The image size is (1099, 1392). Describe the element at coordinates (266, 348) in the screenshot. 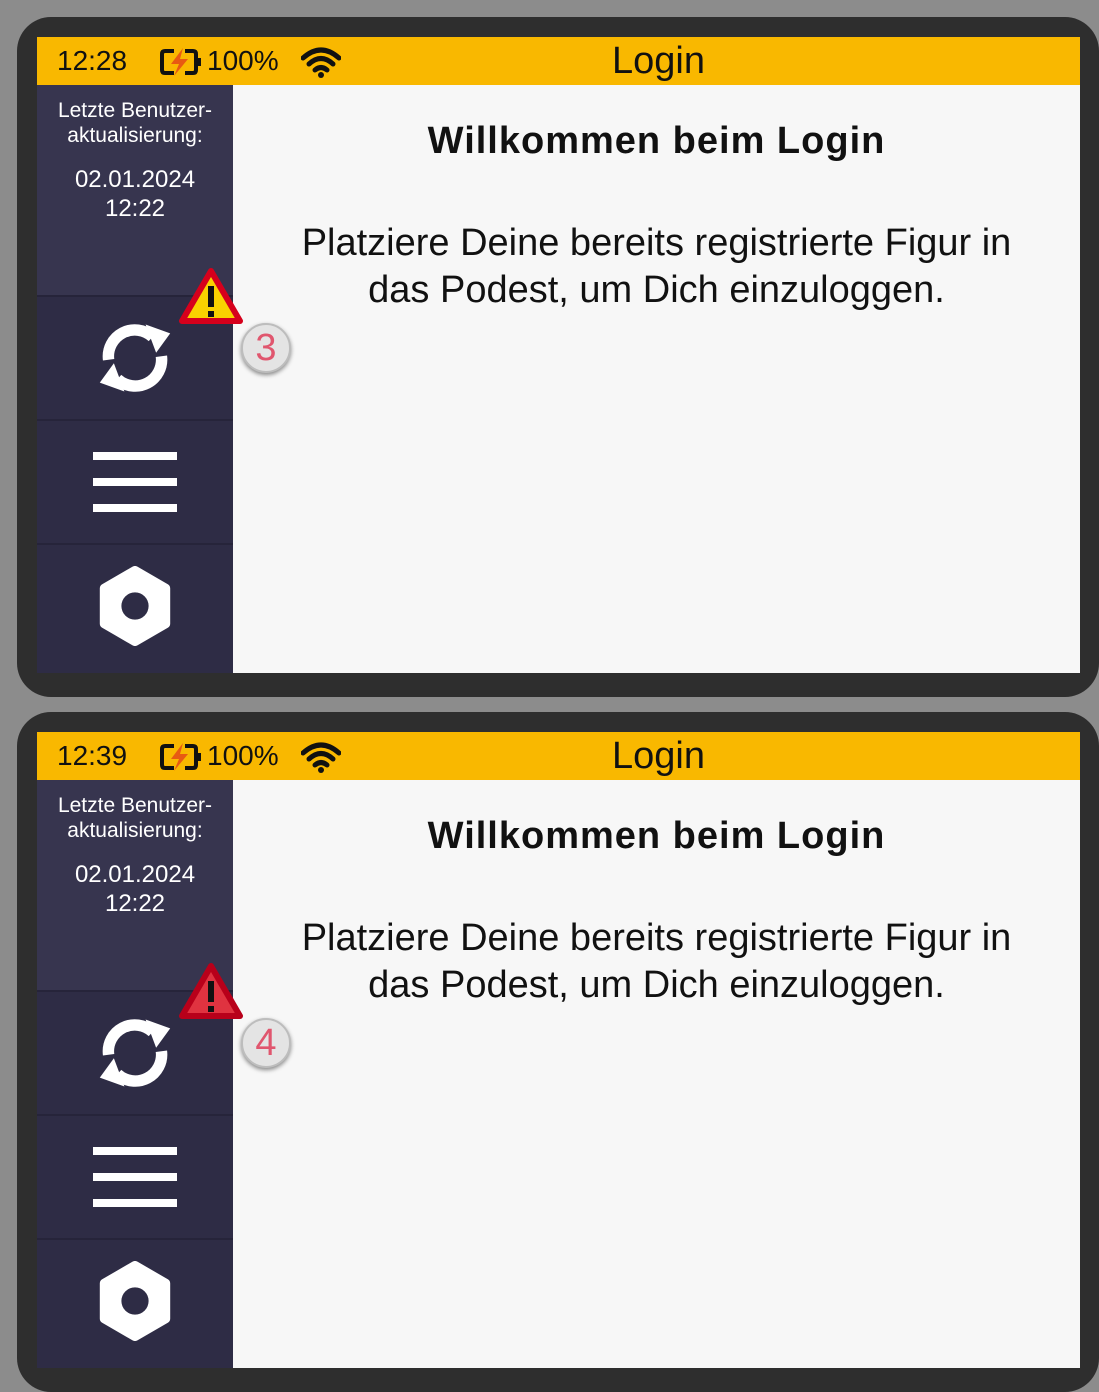

I see `annotation-number-badge: 3` at that location.